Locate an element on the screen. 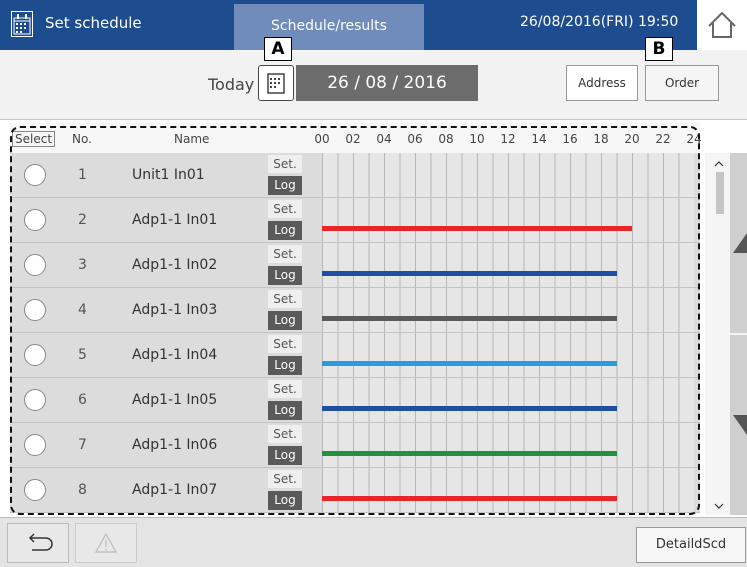  hour-tick-label: 02 is located at coordinates (353, 139).